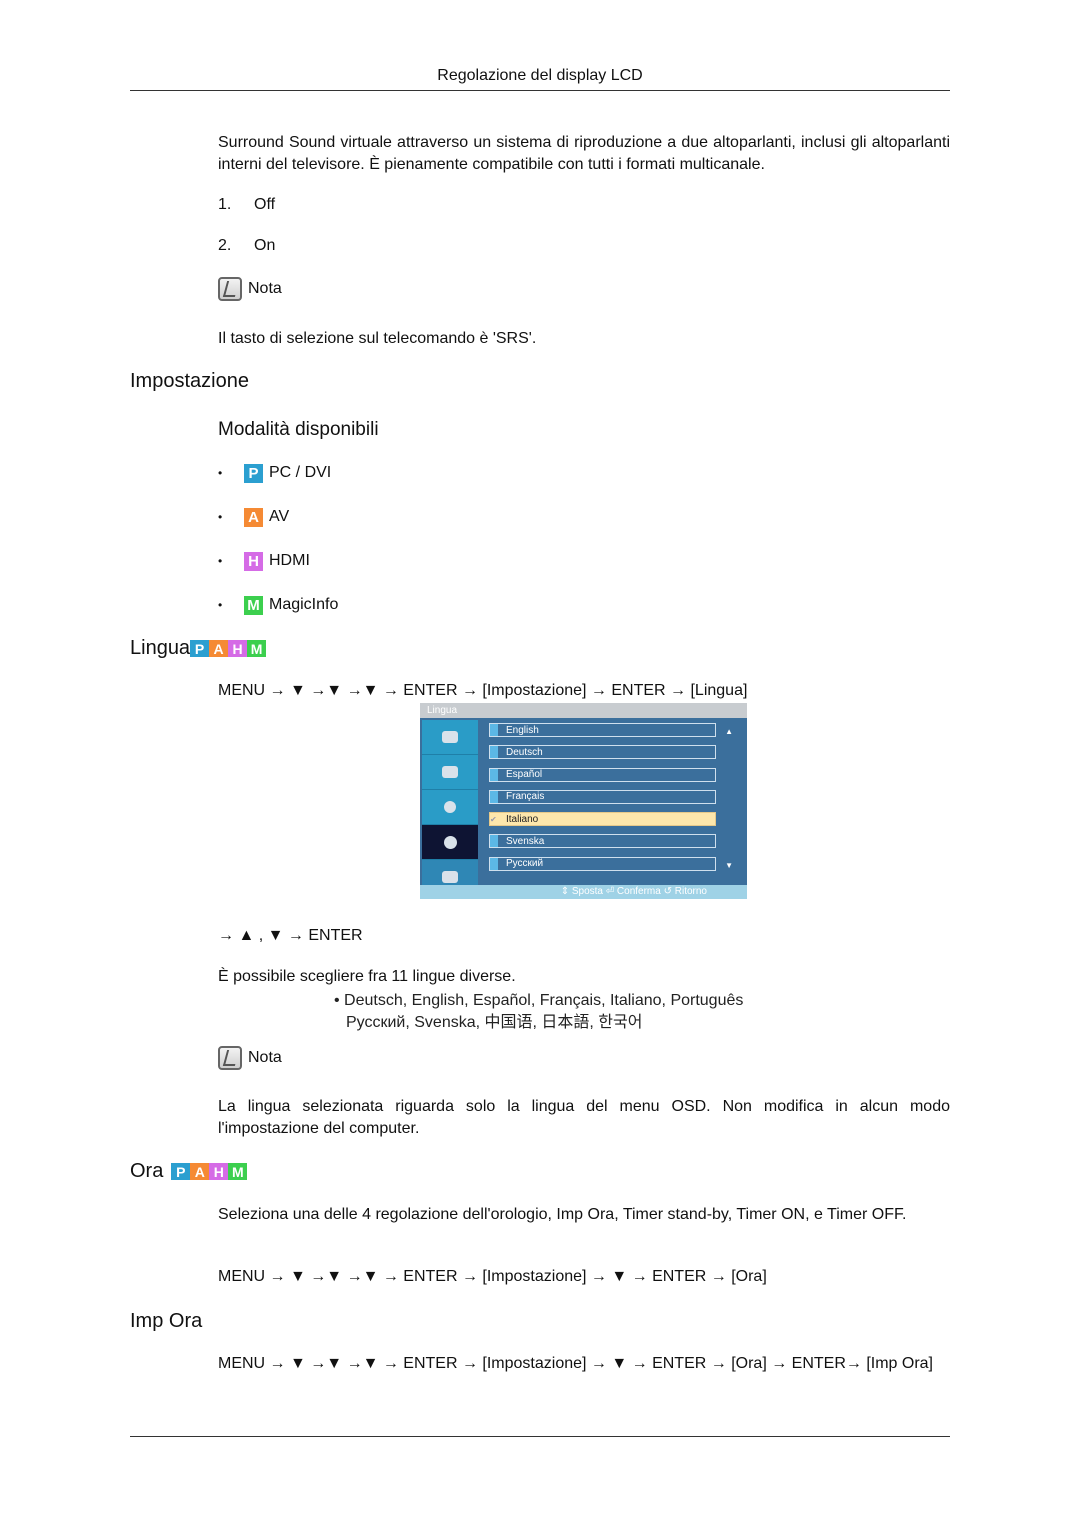 The width and height of the screenshot is (1080, 1527). What do you see at coordinates (278, 539) in the screenshot?
I see `modes-list: • P PC / DVI • A AV • H HDMI • M MagicInfo` at bounding box center [278, 539].